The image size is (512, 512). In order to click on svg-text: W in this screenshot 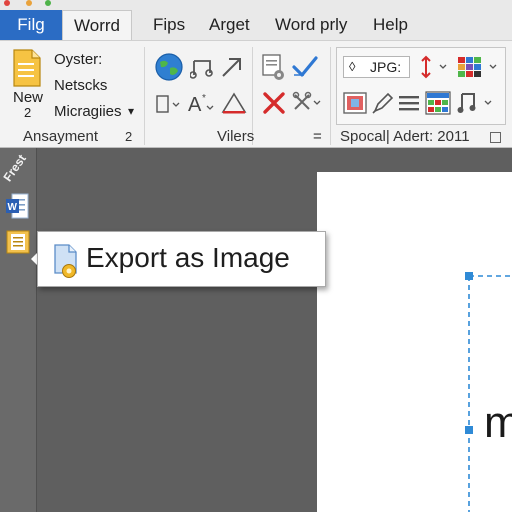, I will do `click(13, 207)`.